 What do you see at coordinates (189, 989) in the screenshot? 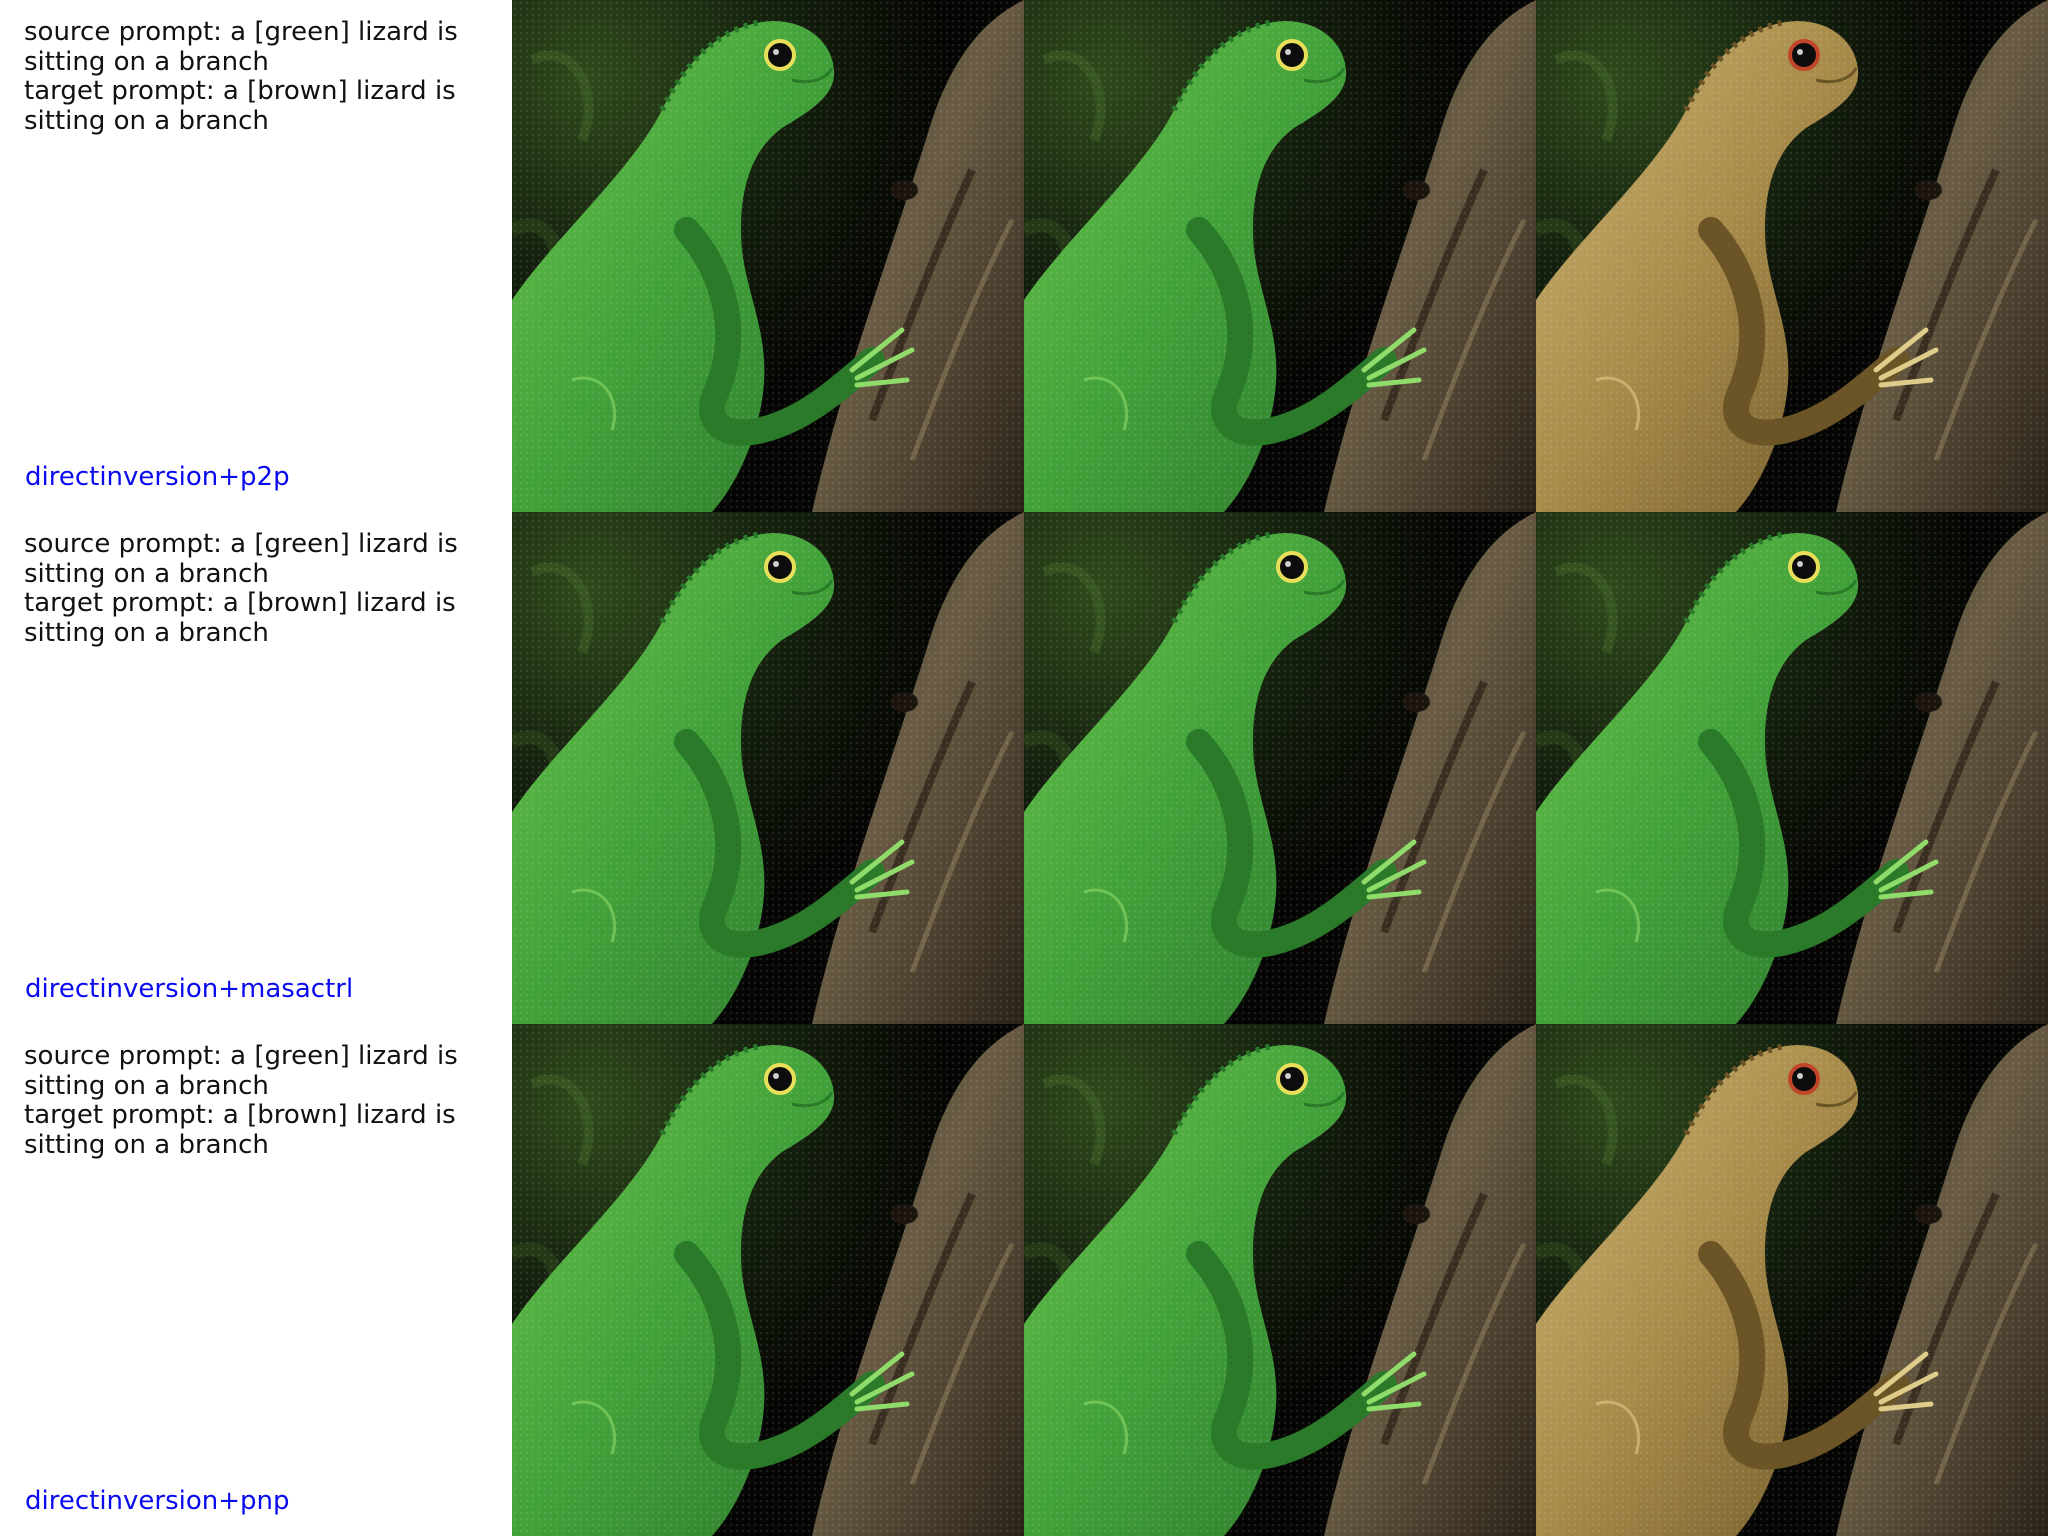
I see `method-label: directinversion+masactrl` at bounding box center [189, 989].